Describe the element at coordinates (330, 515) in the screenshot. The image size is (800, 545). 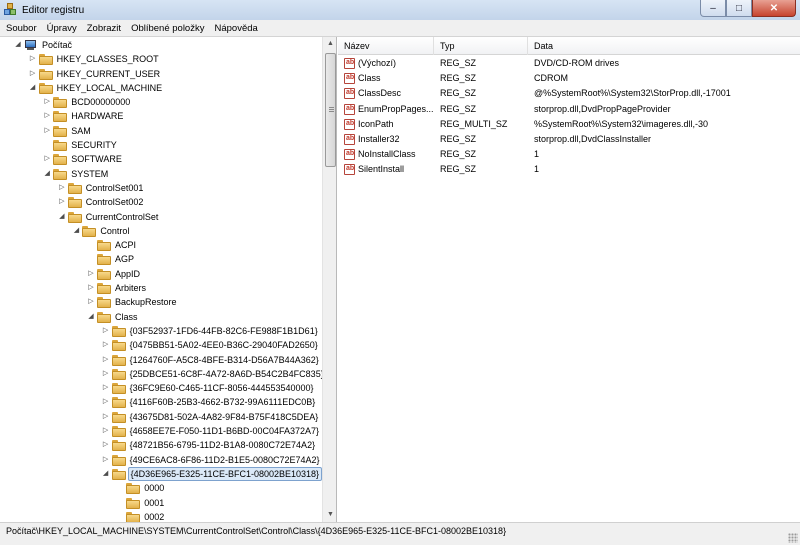
I see `scroll-down-arrow-icon: ▼` at that location.